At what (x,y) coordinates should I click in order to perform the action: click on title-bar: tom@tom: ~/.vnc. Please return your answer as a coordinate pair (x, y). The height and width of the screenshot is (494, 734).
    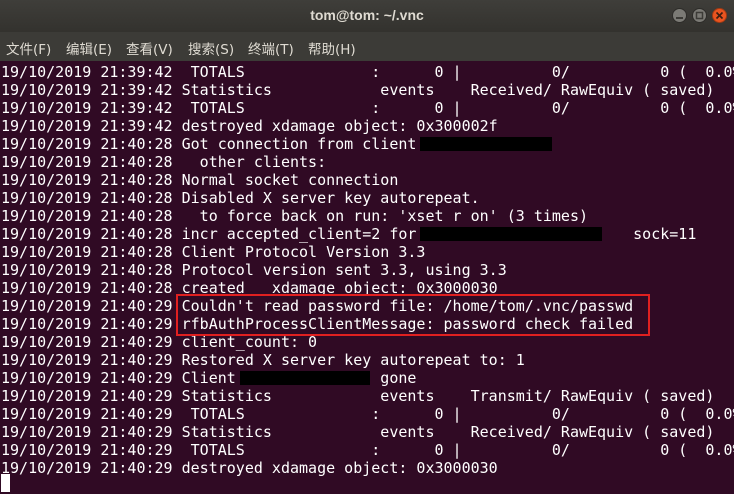
    Looking at the image, I should click on (367, 16).